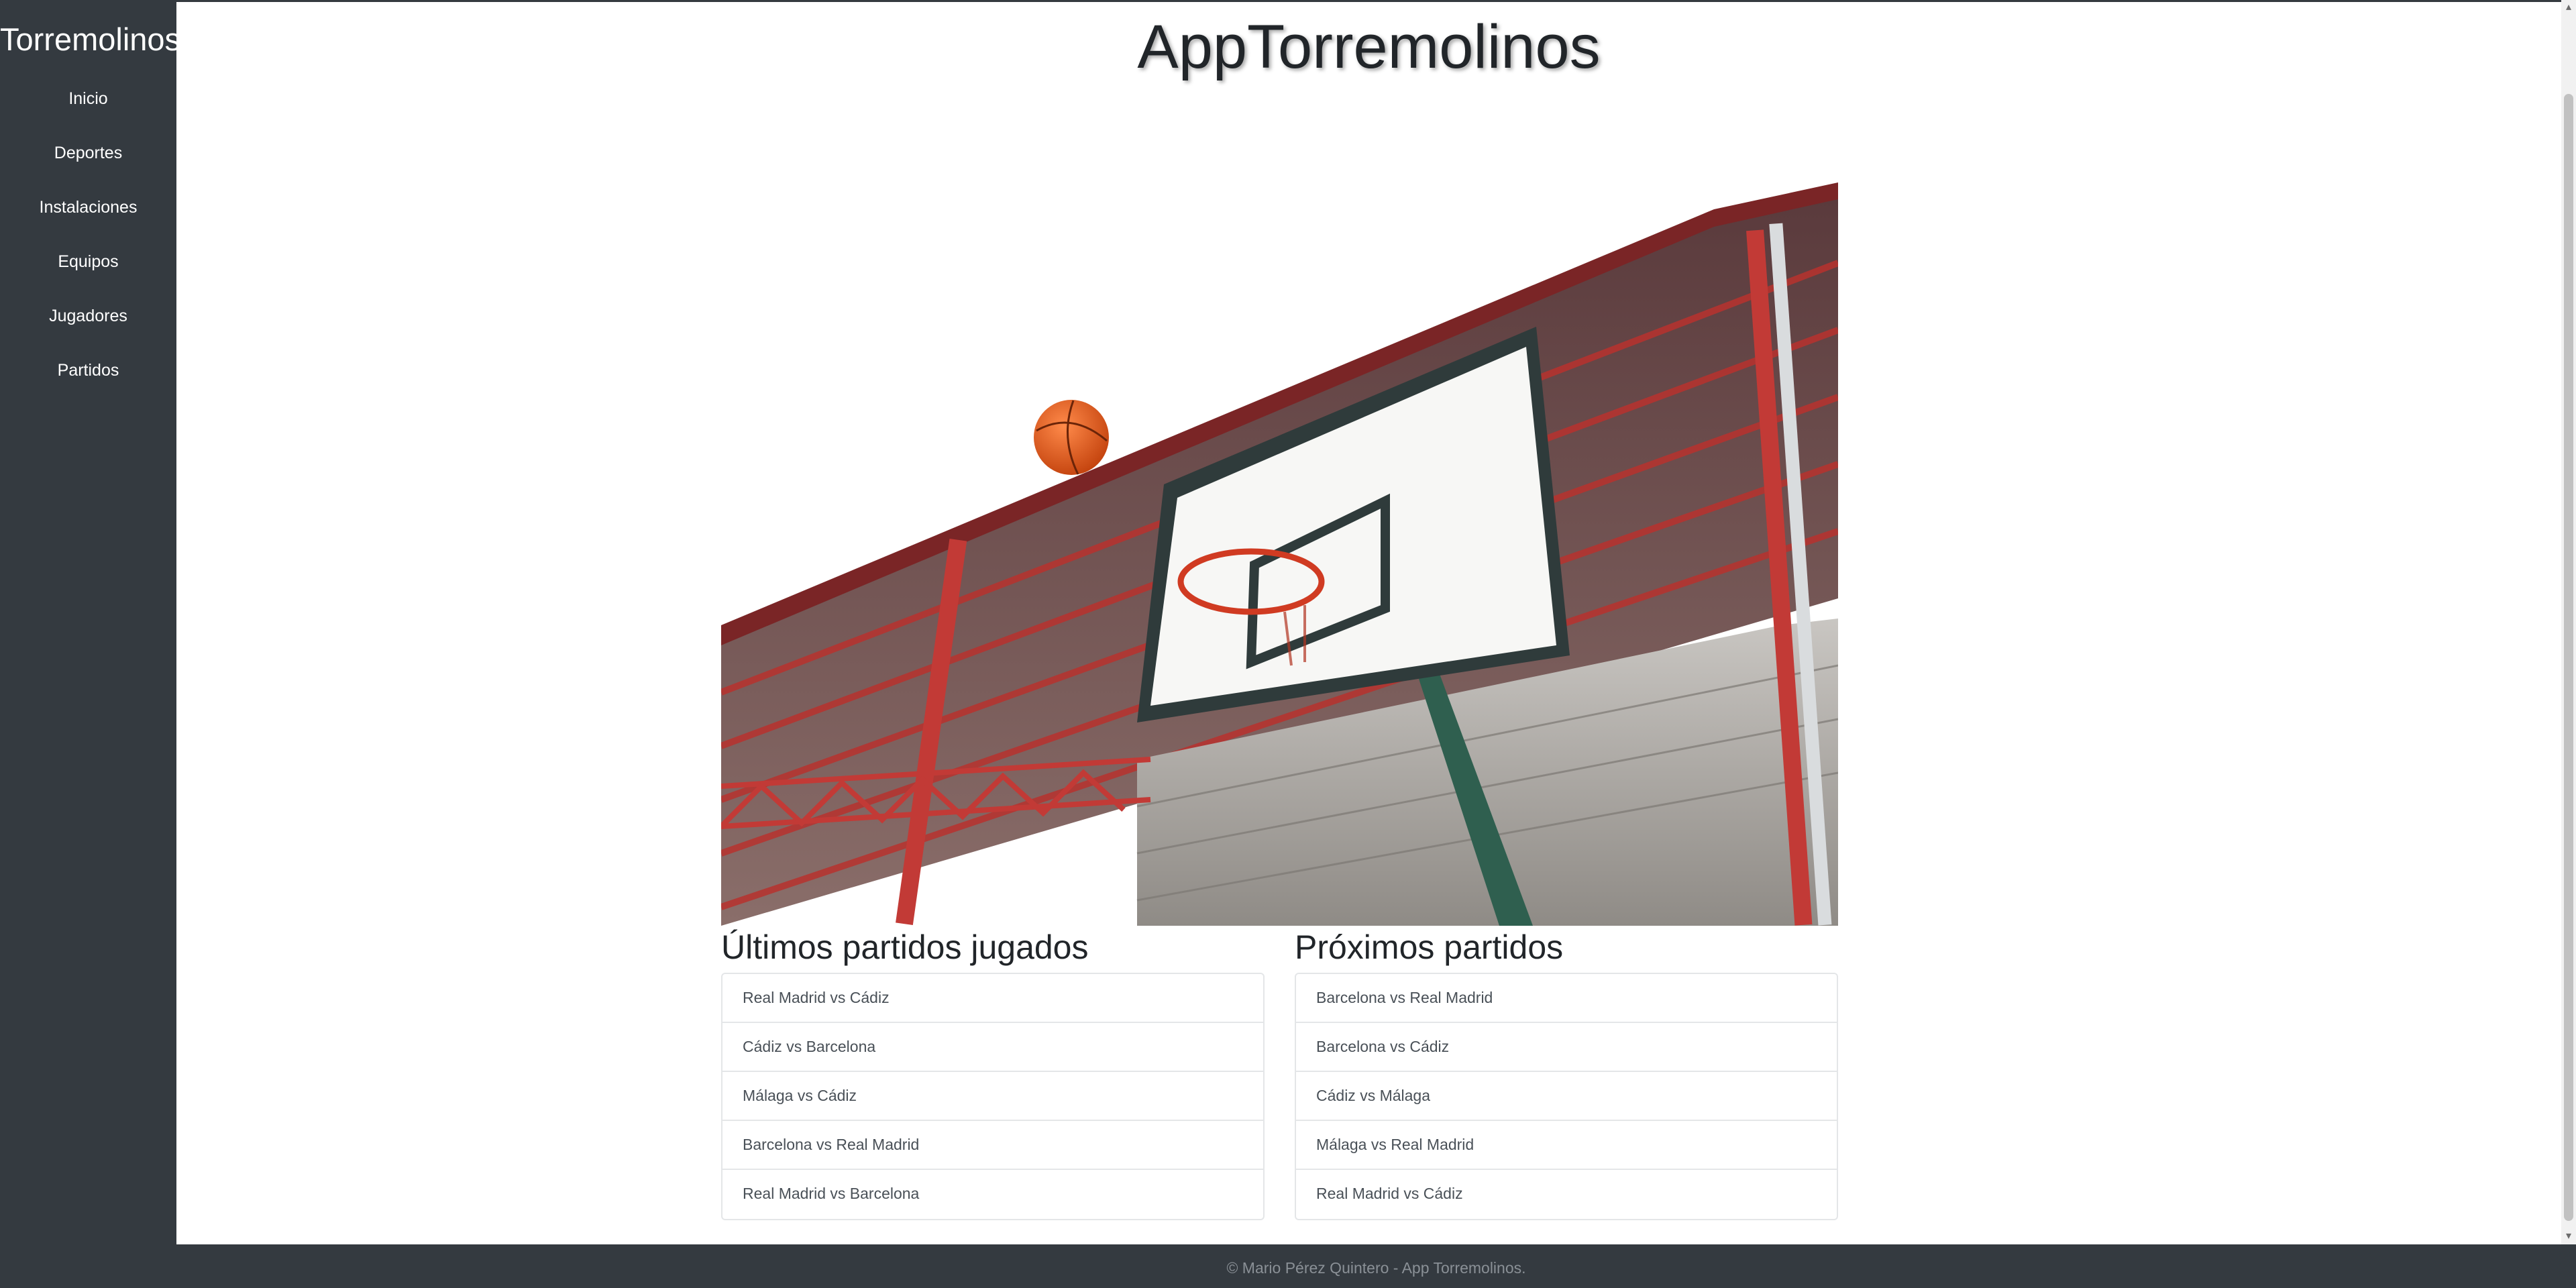 This screenshot has width=2576, height=1288. Describe the element at coordinates (88, 207) in the screenshot. I see `sidebar-item-instalaciones: Instalaciones` at that location.